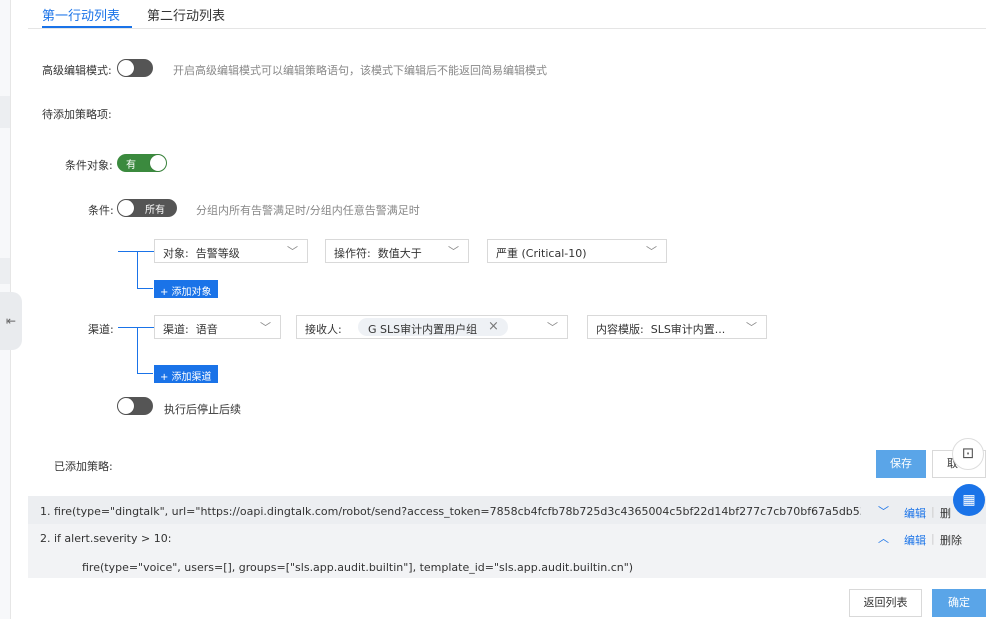 This screenshot has width=986, height=619. Describe the element at coordinates (885, 603) in the screenshot. I see `back-to-list-button: 返回列表` at that location.